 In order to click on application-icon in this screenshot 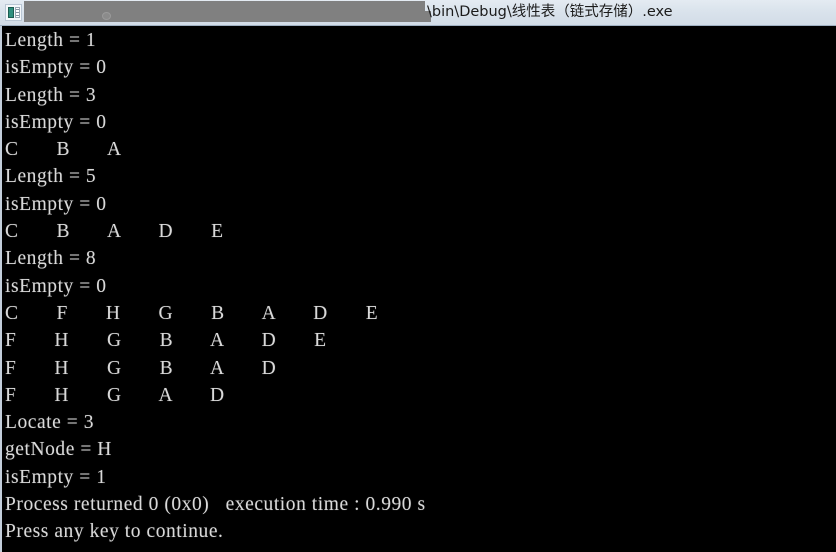, I will do `click(13, 12)`.